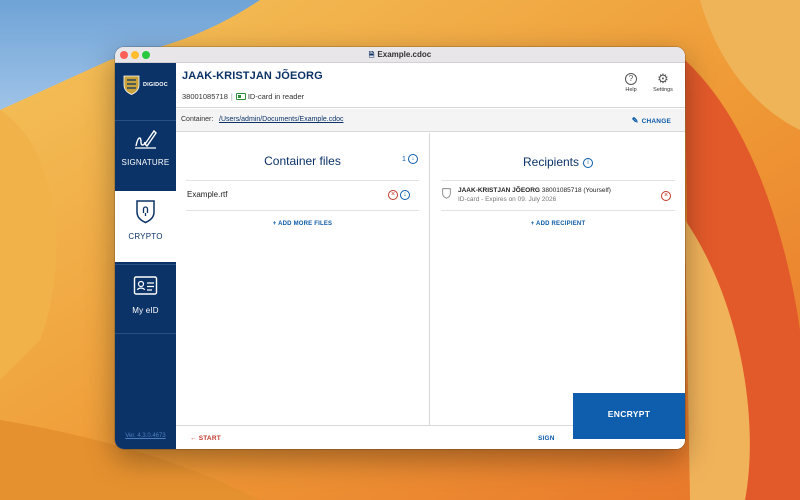 This screenshot has height=500, width=800. What do you see at coordinates (276, 96) in the screenshot?
I see `card-status: ID-card in reader` at bounding box center [276, 96].